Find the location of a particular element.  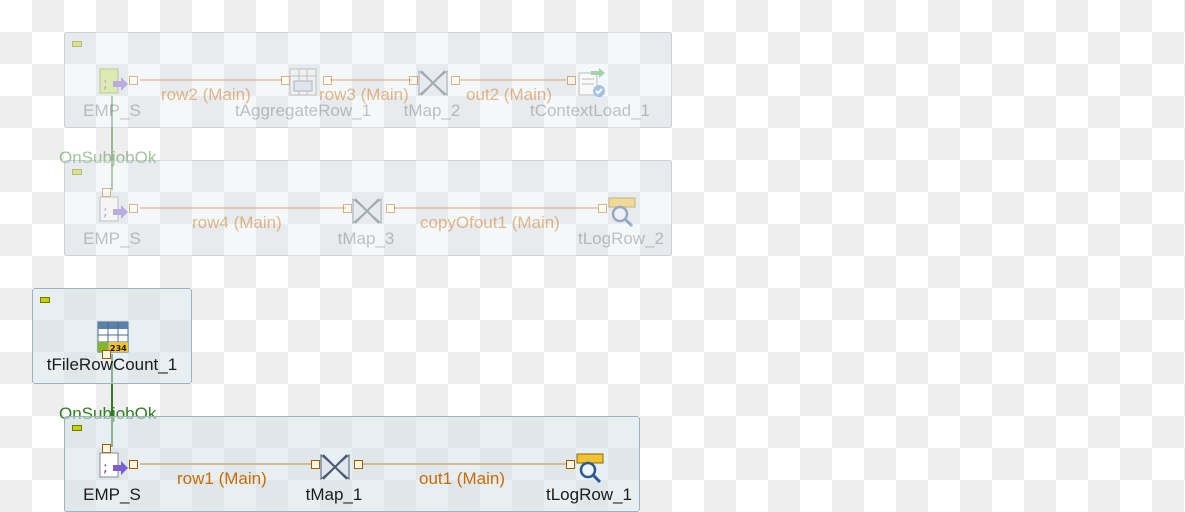

link-label: copyOfout1 (Main) is located at coordinates (490, 223).